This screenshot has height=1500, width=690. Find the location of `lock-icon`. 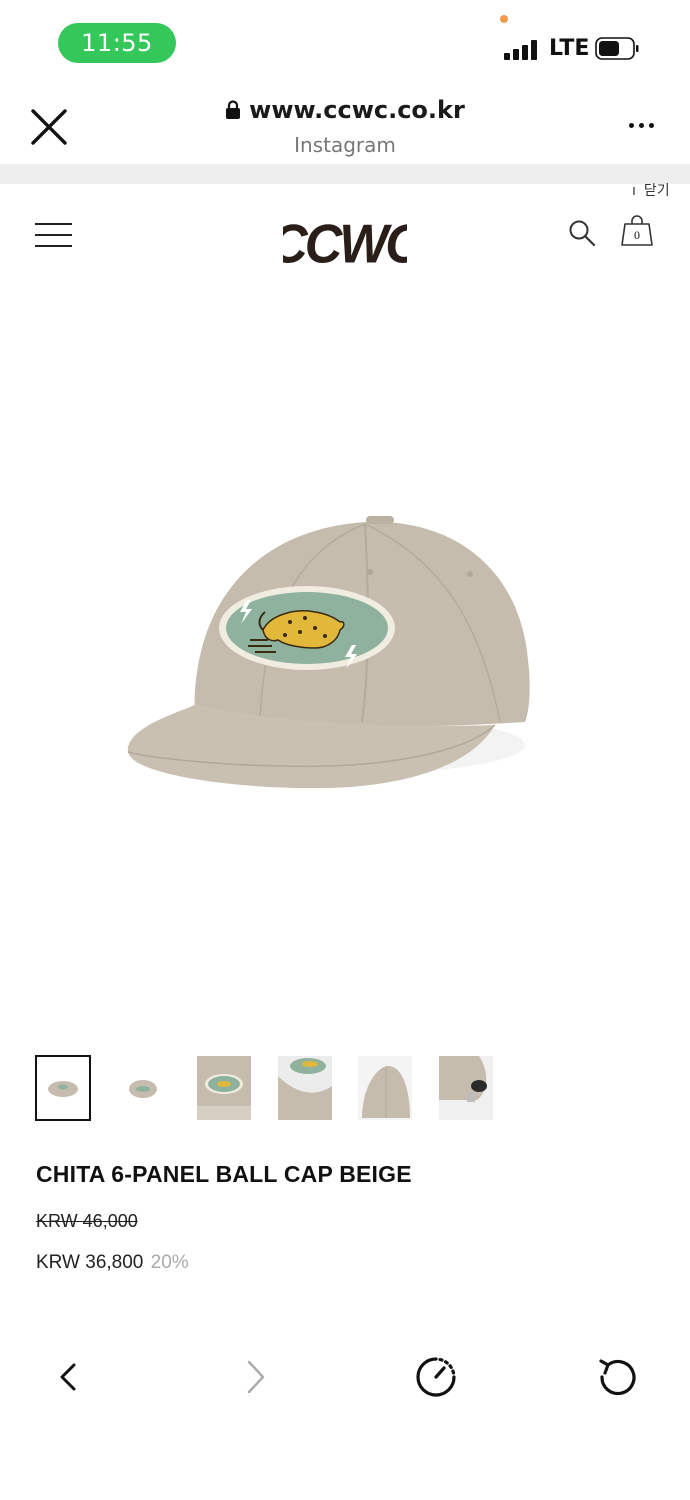

lock-icon is located at coordinates (233, 109).